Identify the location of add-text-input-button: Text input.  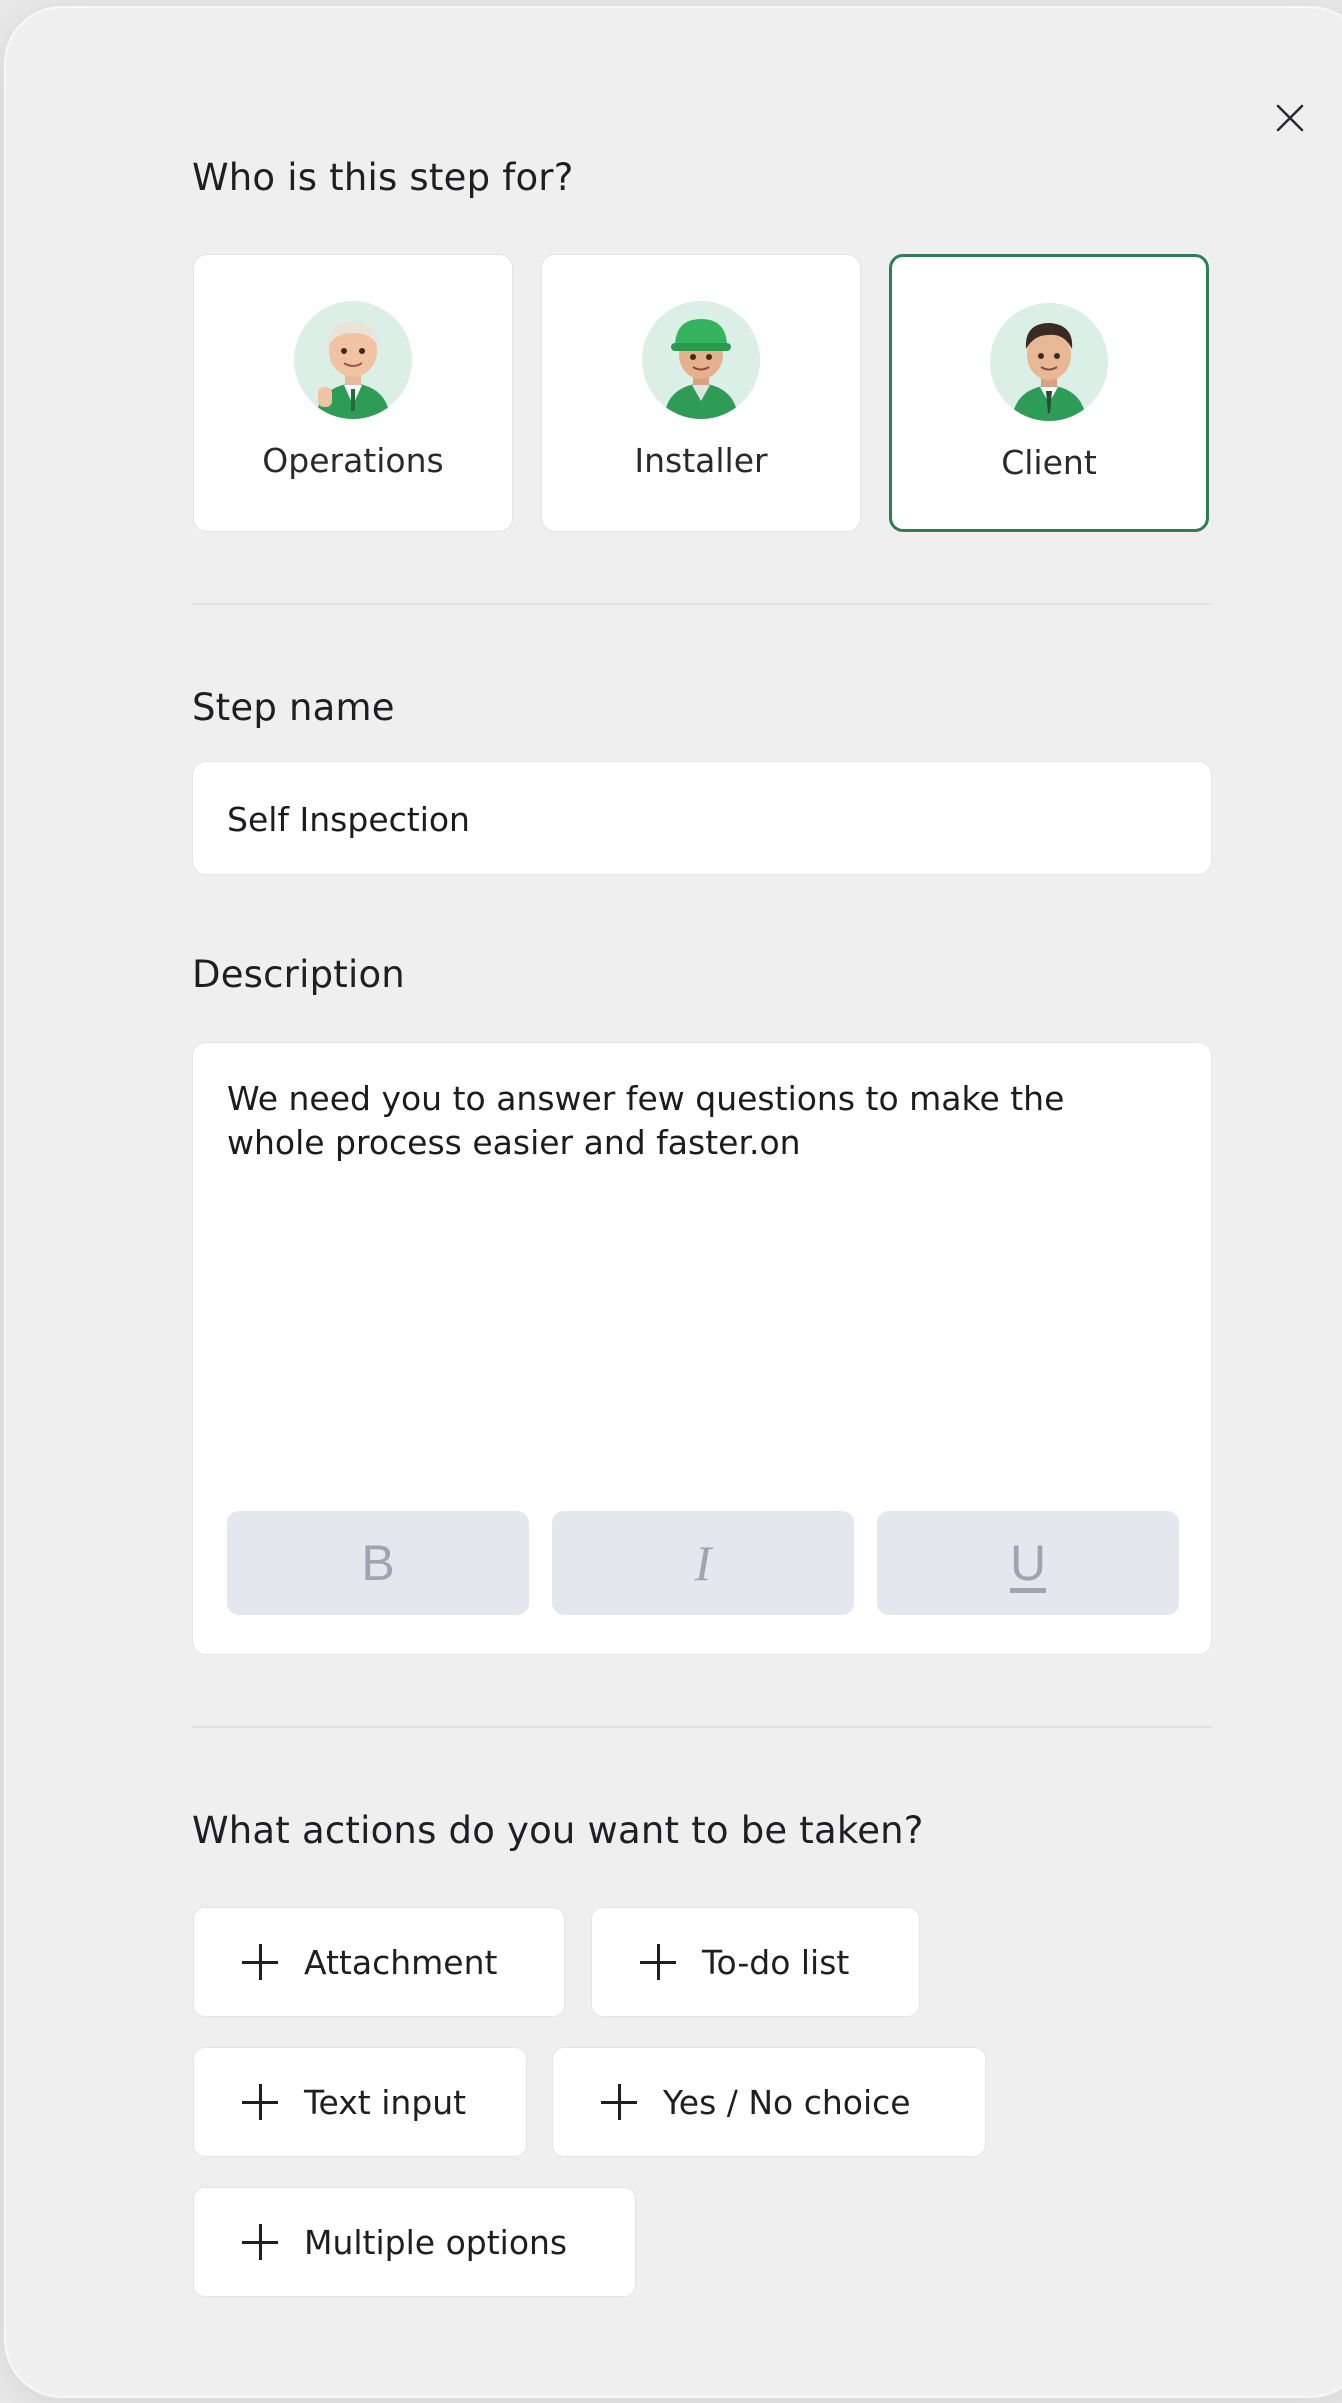
(360, 2102).